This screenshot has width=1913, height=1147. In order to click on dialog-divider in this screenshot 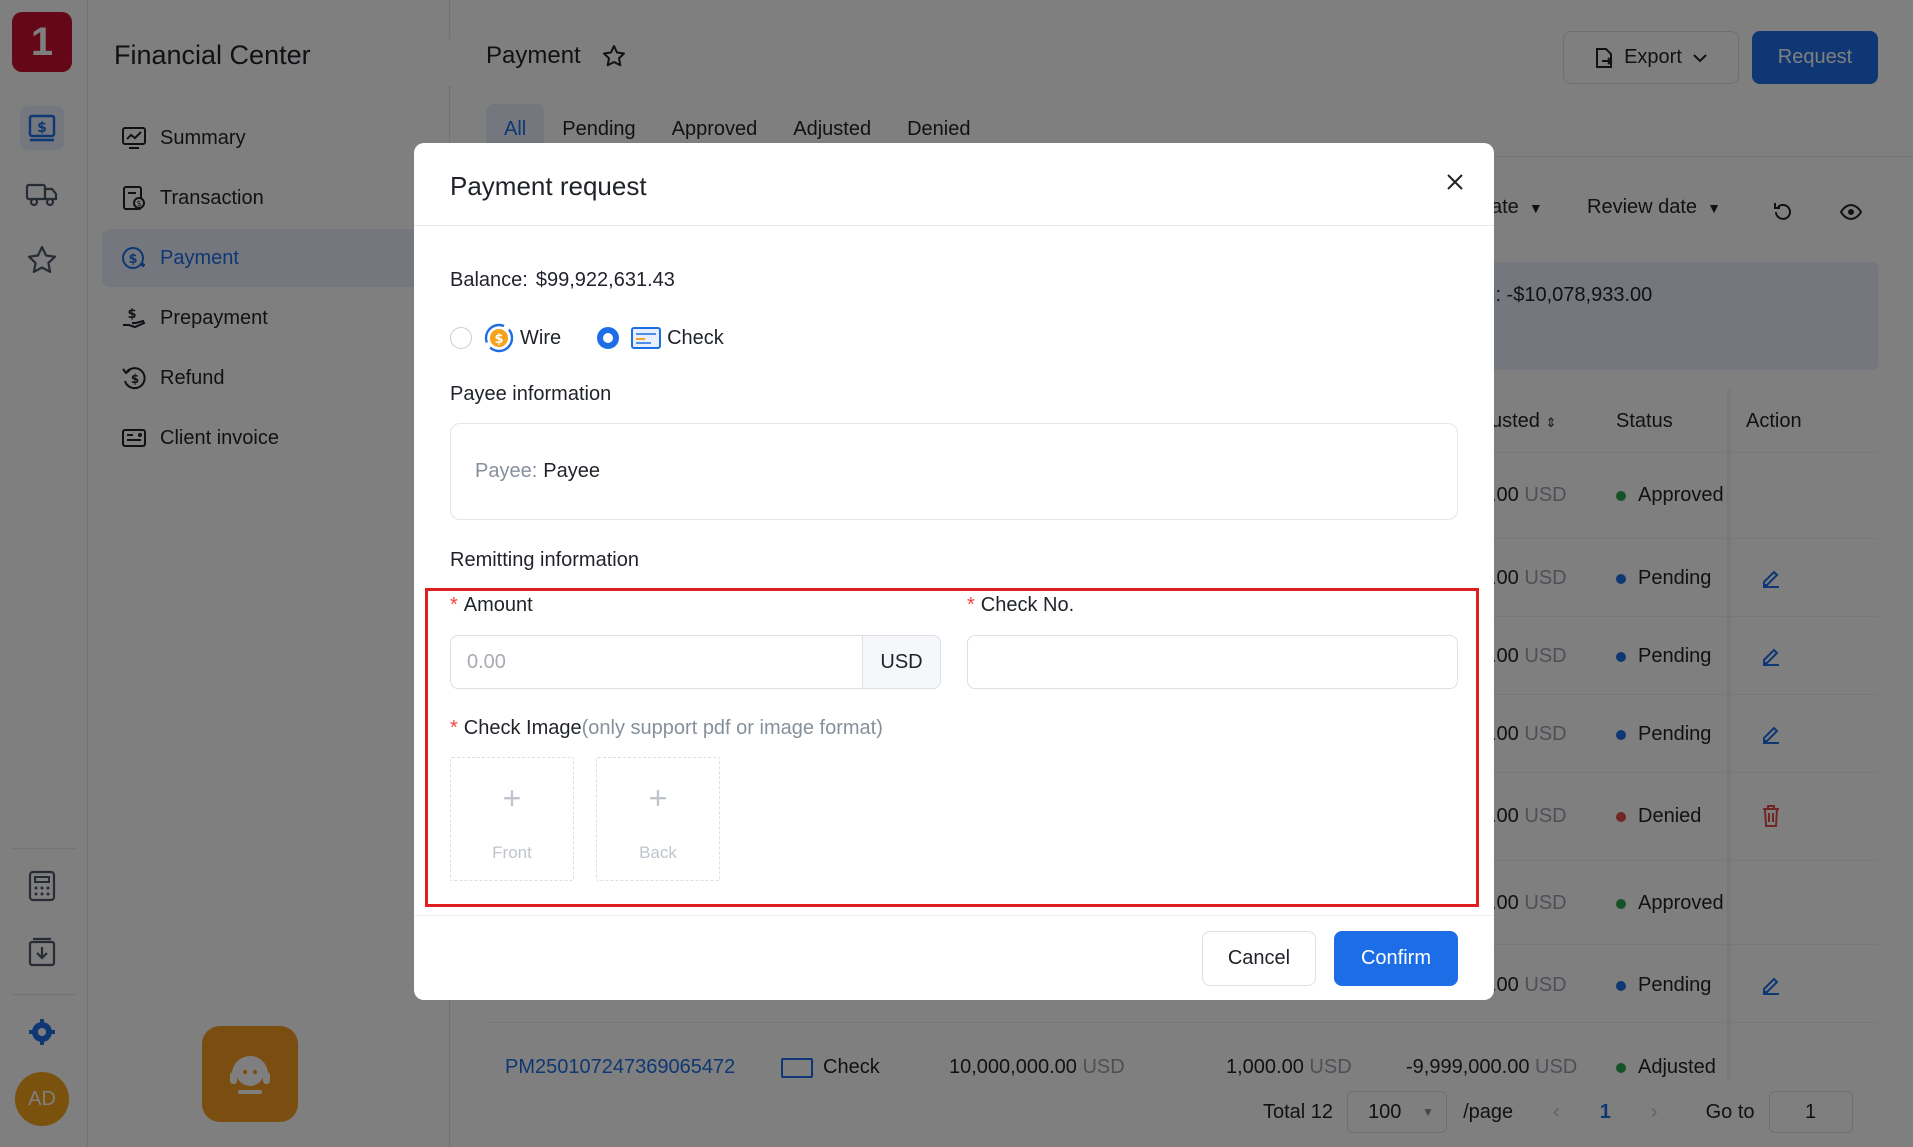, I will do `click(954, 225)`.